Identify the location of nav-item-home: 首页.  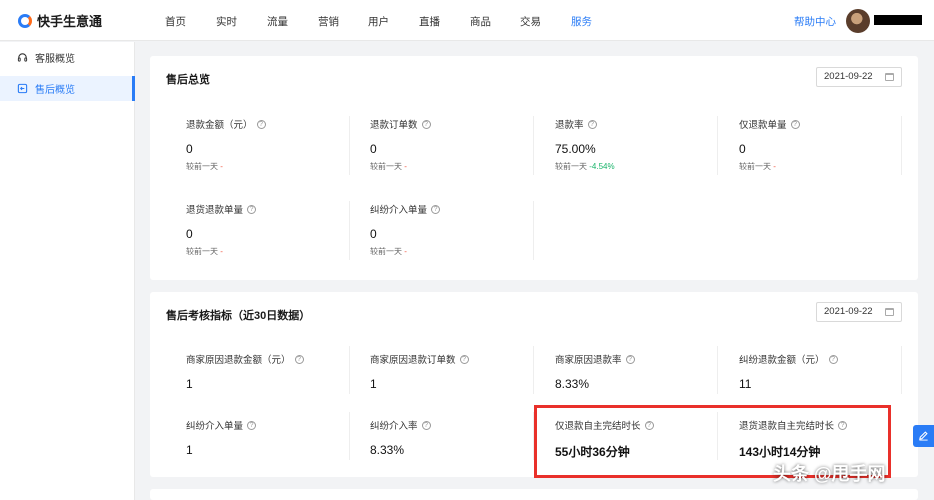
(175, 21).